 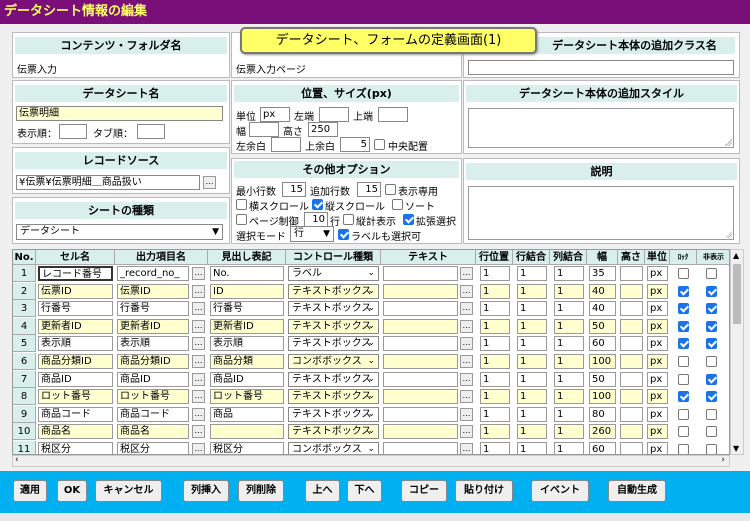 I want to click on caption-input: 表示順, so click(x=247, y=344).